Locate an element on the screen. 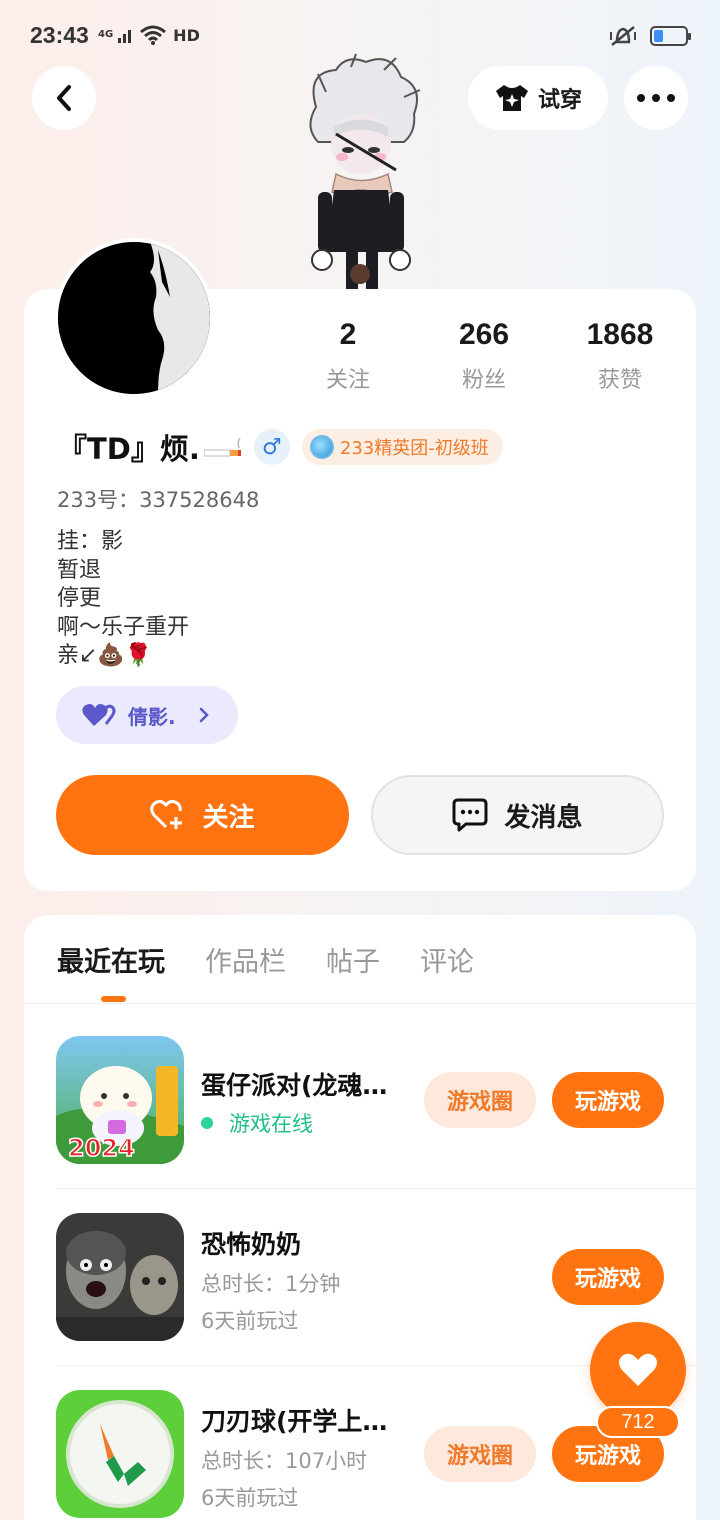  send-message-button: 发消息 is located at coordinates (517, 815).